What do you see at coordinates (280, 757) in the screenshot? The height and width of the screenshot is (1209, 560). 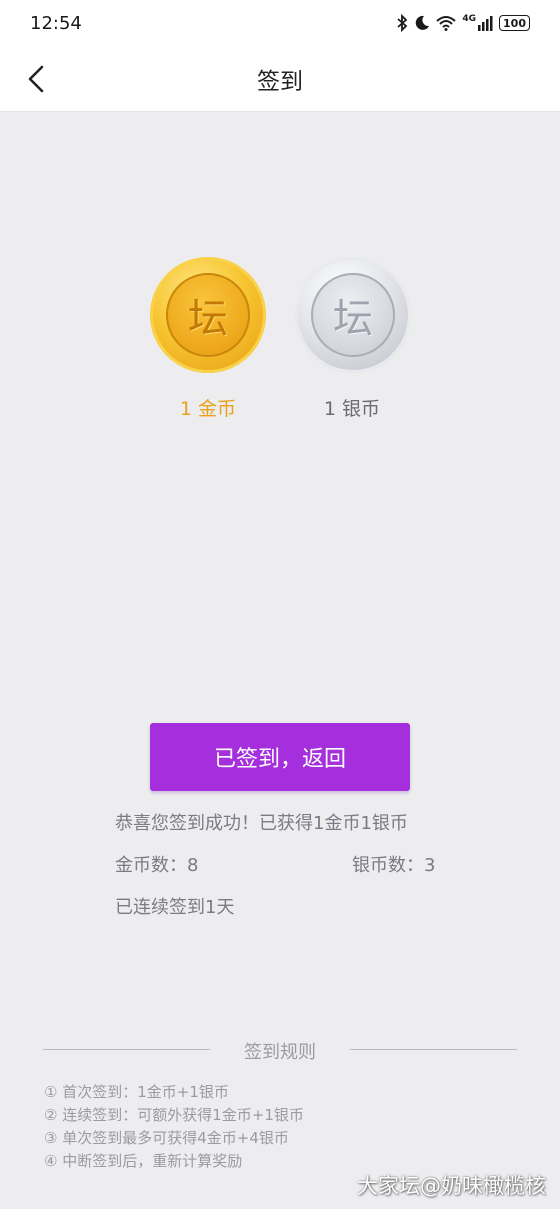 I see `checked-in-return-button: 已签到，返回` at bounding box center [280, 757].